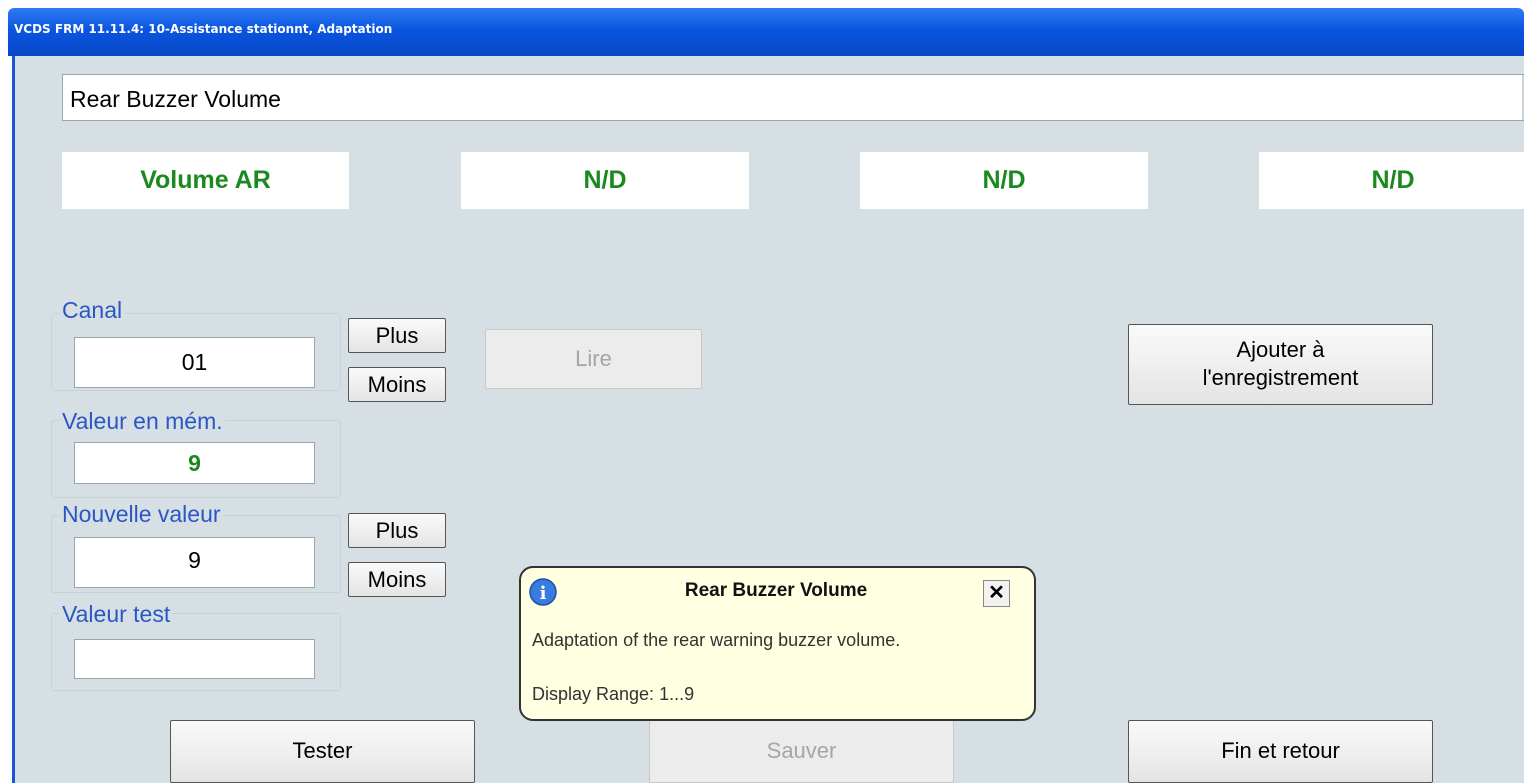 The width and height of the screenshot is (1524, 783). What do you see at coordinates (322, 751) in the screenshot?
I see `test-button: Tester` at bounding box center [322, 751].